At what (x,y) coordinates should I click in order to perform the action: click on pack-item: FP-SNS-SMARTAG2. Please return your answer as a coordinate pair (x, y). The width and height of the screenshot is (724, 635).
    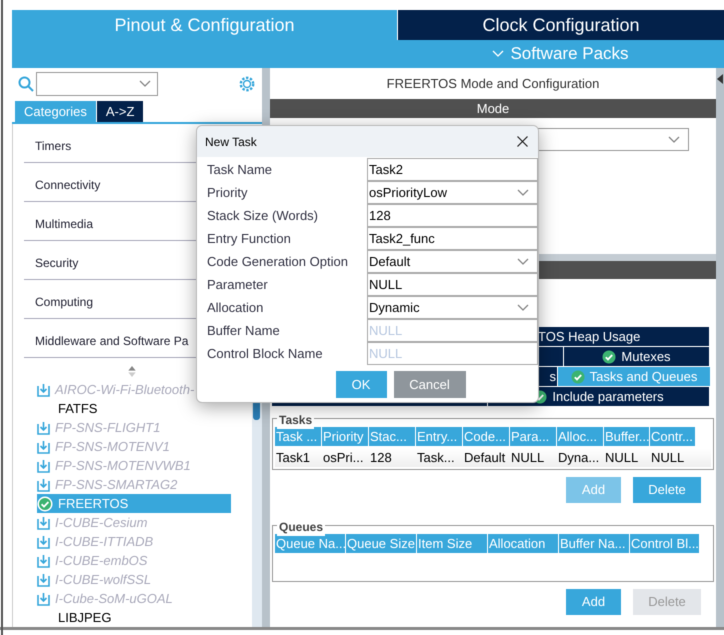
    Looking at the image, I should click on (134, 484).